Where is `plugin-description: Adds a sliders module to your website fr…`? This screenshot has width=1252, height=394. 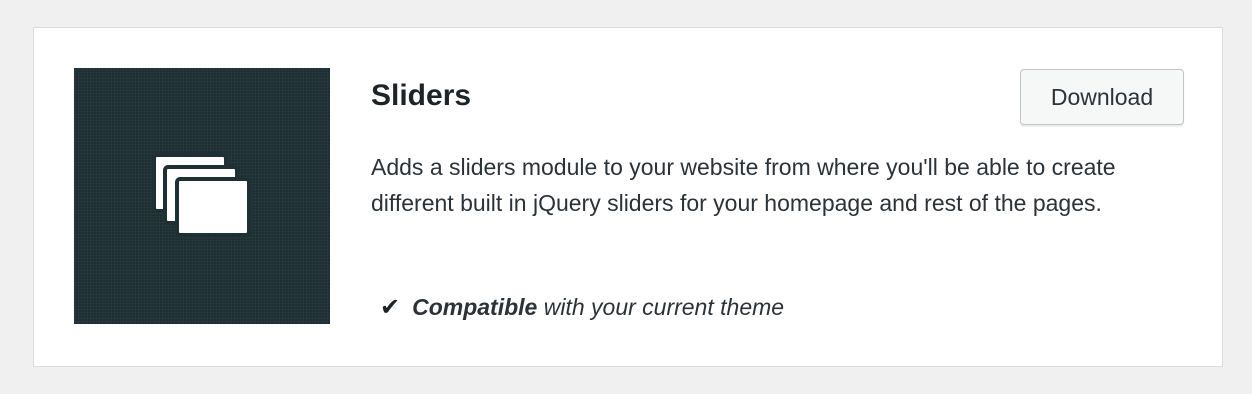 plugin-description: Adds a sliders module to your website fr… is located at coordinates (743, 185).